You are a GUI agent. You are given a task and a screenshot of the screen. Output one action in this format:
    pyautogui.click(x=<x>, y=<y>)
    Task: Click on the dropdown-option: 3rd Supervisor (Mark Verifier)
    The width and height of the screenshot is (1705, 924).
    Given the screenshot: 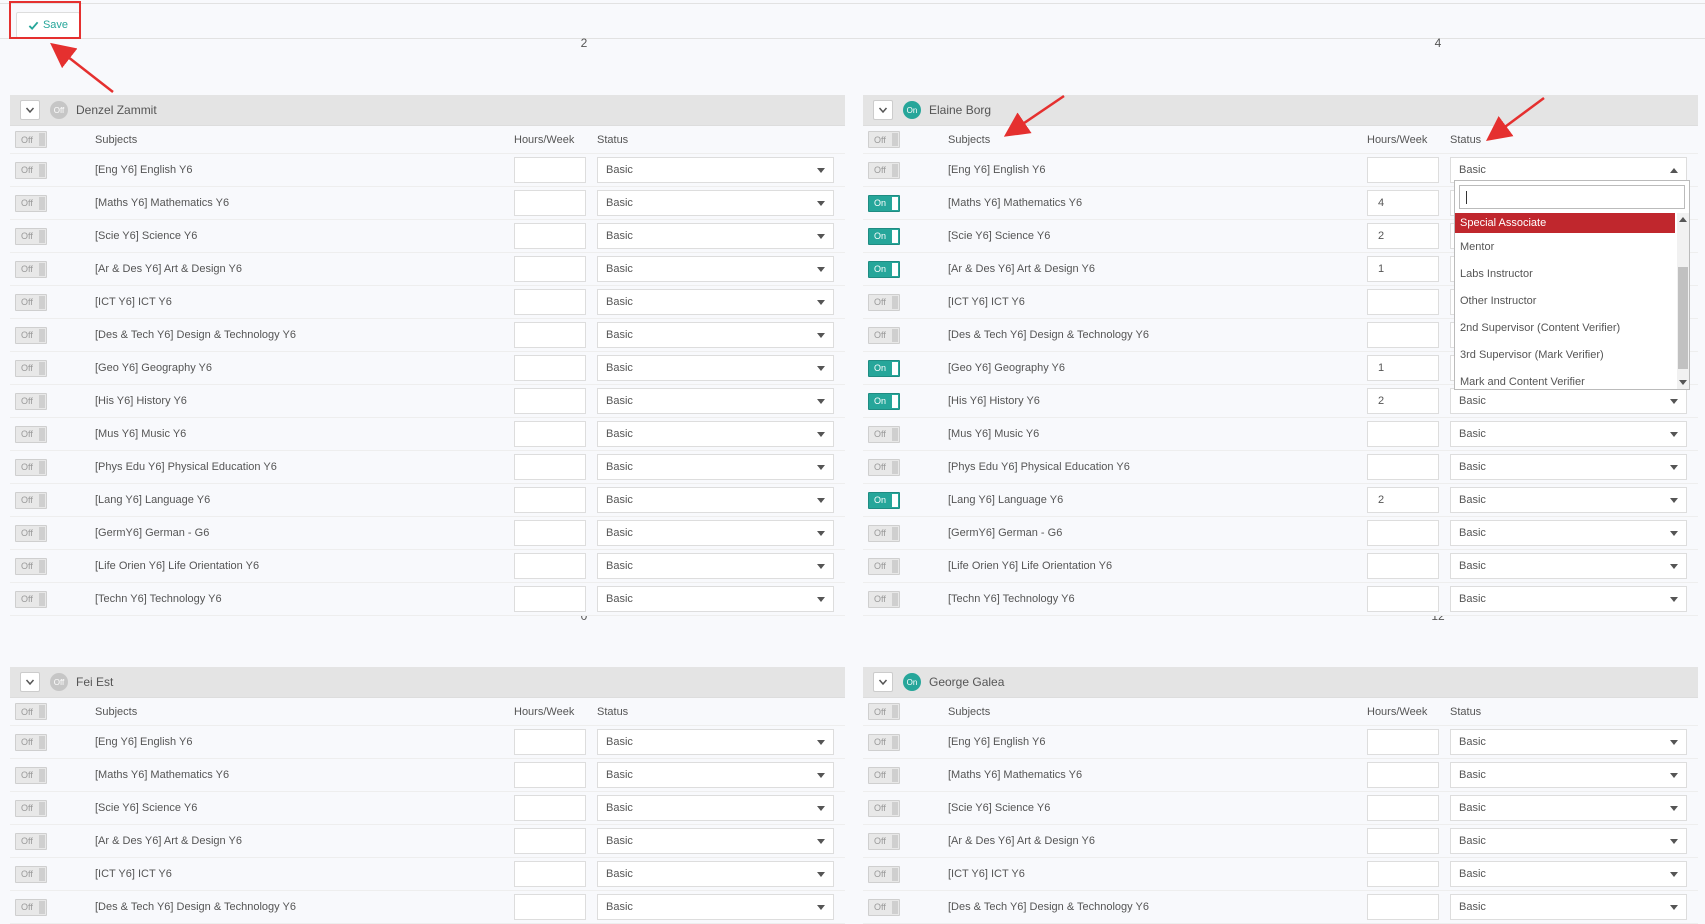 What is the action you would take?
    pyautogui.click(x=1565, y=354)
    